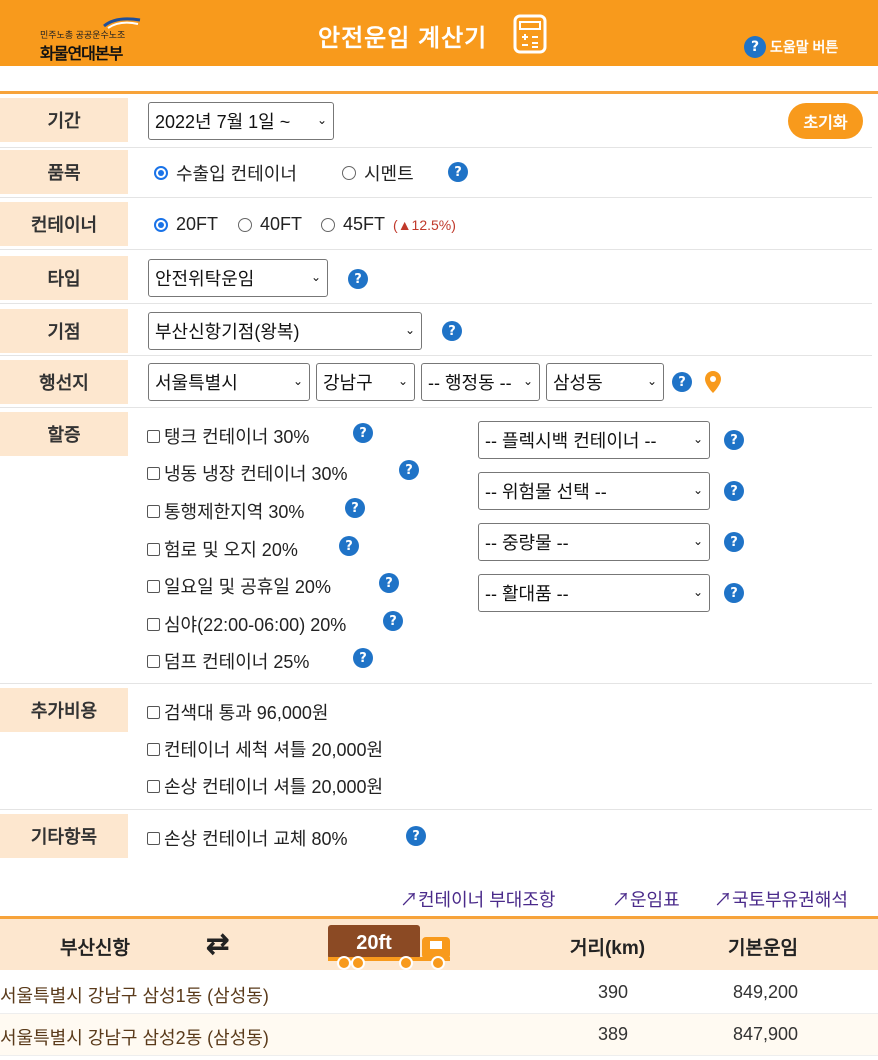 This screenshot has width=878, height=1060. Describe the element at coordinates (222, 549) in the screenshot. I see `check-rough-road: 험로 및 오지 20%` at that location.